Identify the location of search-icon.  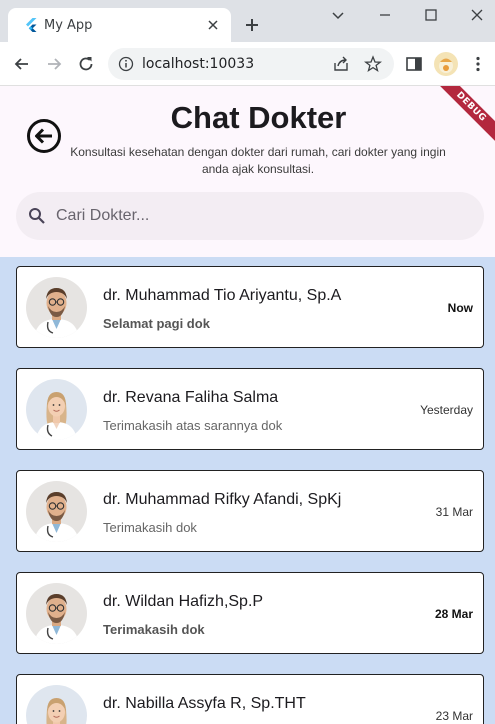
(37, 216).